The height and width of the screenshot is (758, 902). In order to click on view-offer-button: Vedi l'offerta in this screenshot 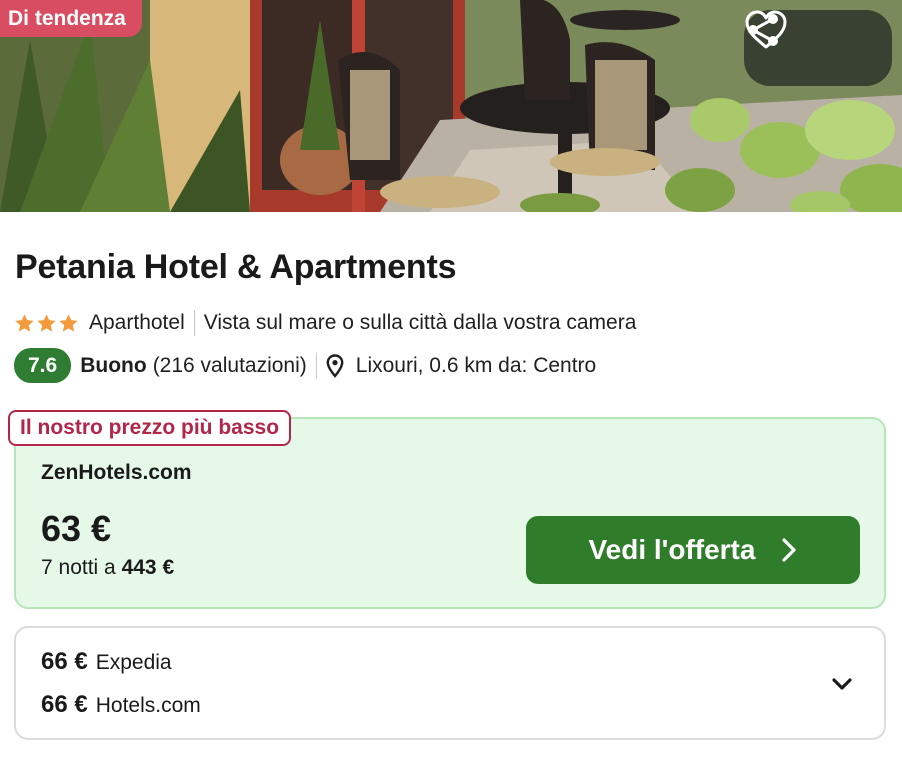, I will do `click(693, 550)`.